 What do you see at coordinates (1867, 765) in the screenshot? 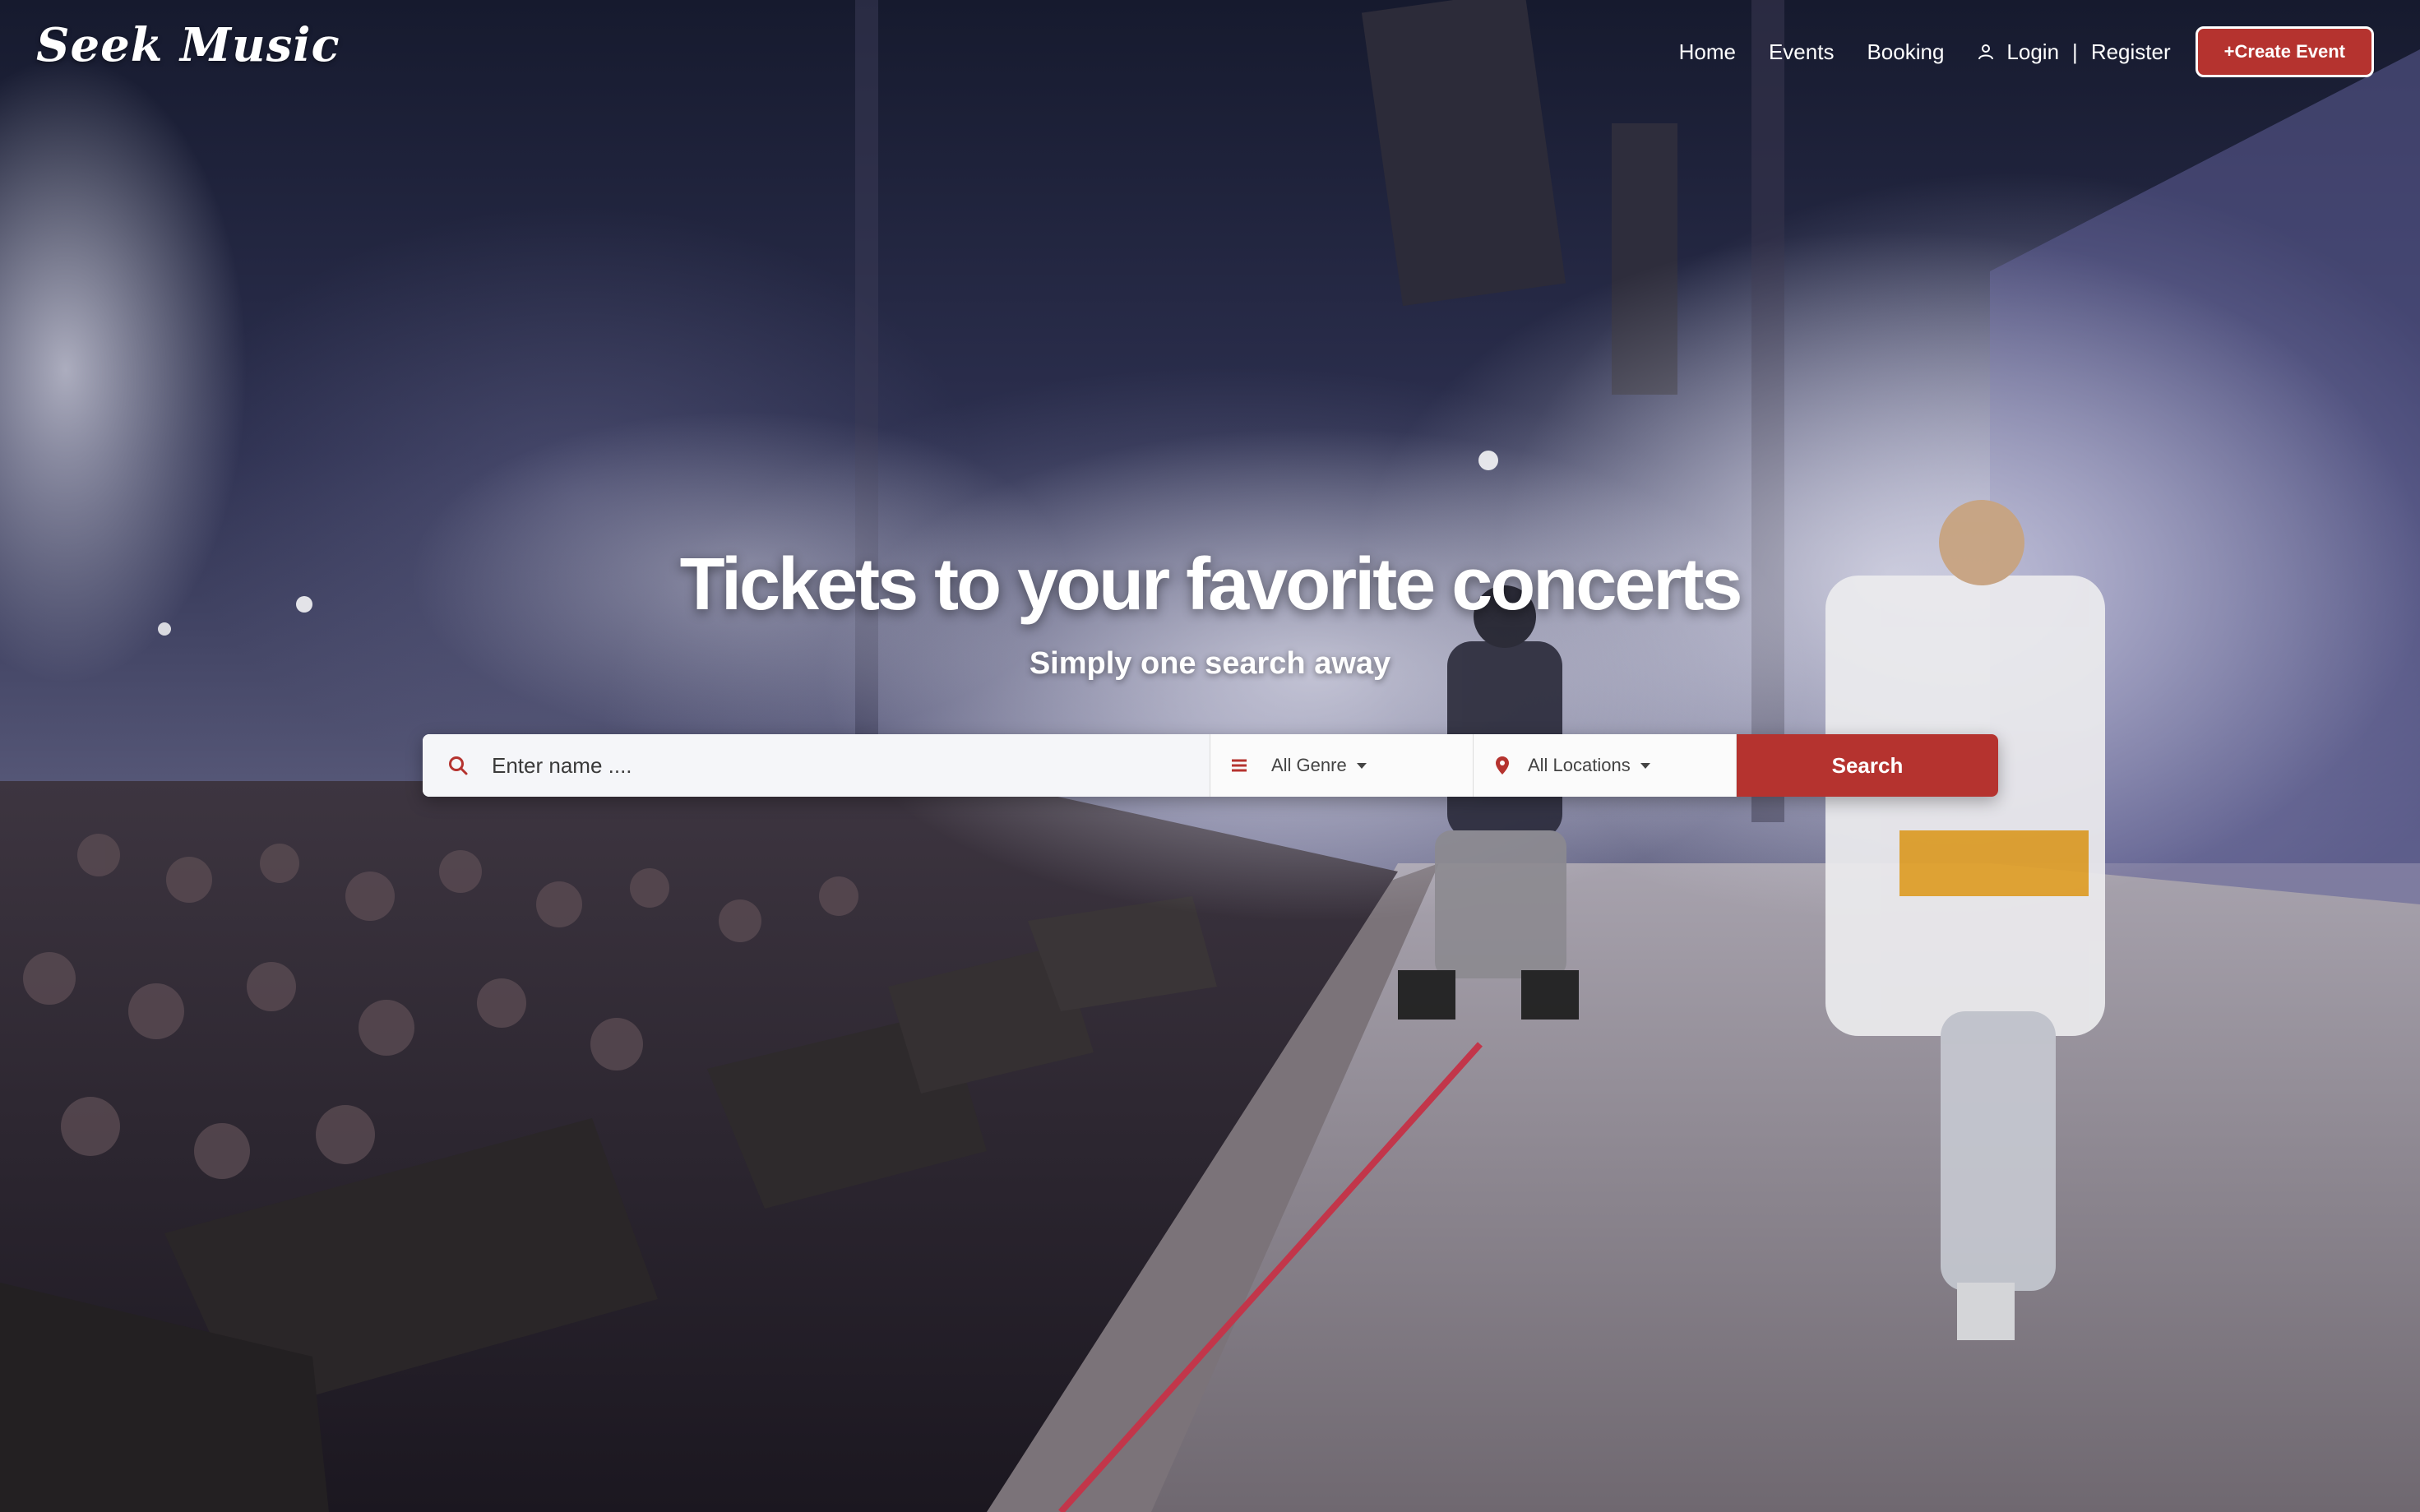
I see `search-button: Search` at bounding box center [1867, 765].